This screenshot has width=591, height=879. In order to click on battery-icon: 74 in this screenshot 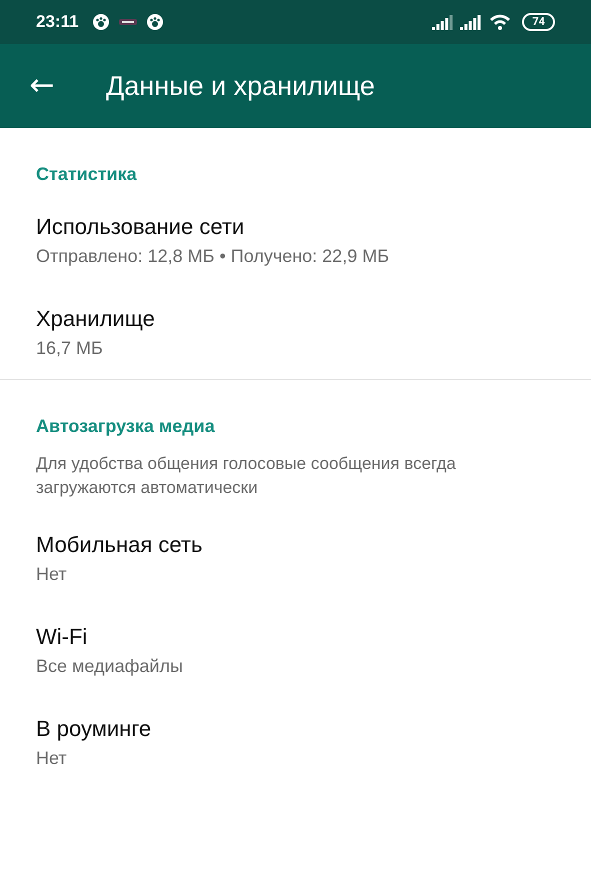, I will do `click(538, 22)`.